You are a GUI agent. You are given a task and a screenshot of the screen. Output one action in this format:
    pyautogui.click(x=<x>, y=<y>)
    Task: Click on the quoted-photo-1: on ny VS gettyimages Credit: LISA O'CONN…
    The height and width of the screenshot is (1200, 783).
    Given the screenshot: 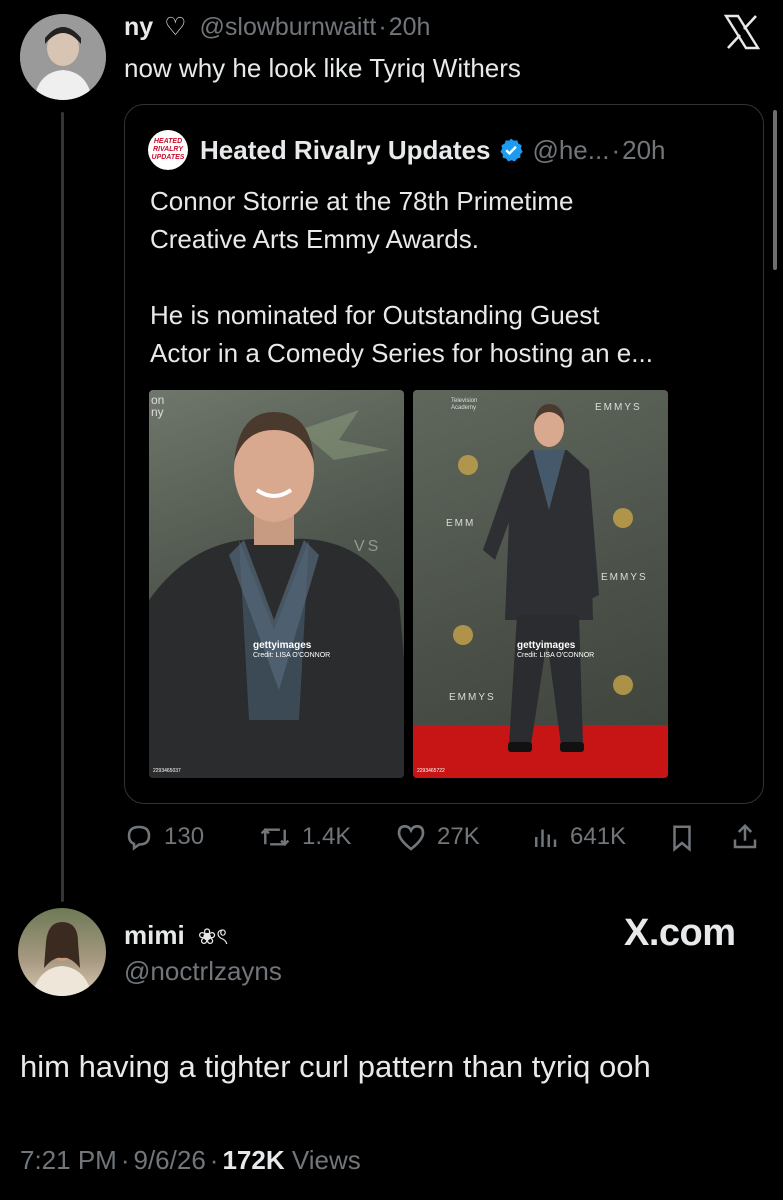 What is the action you would take?
    pyautogui.click(x=276, y=584)
    